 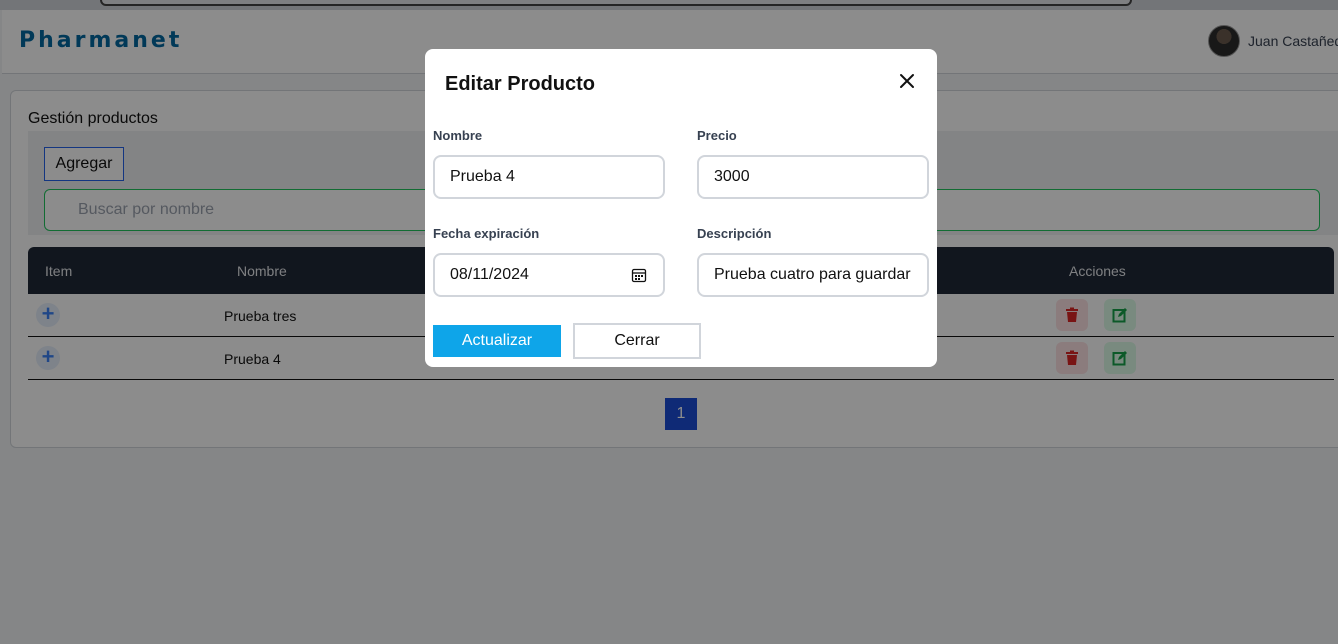 What do you see at coordinates (520, 84) in the screenshot?
I see `modal-title: Editar Producto` at bounding box center [520, 84].